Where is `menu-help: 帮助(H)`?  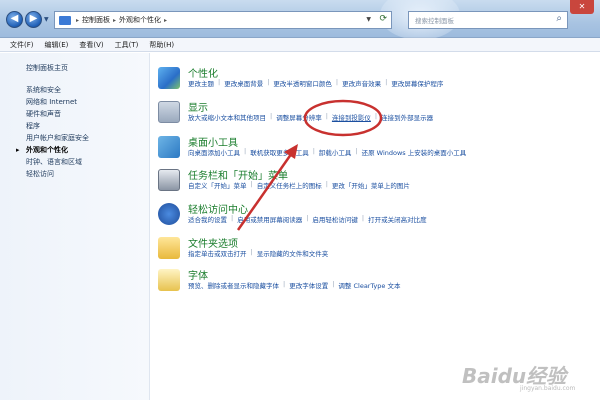 menu-help: 帮助(H) is located at coordinates (161, 45).